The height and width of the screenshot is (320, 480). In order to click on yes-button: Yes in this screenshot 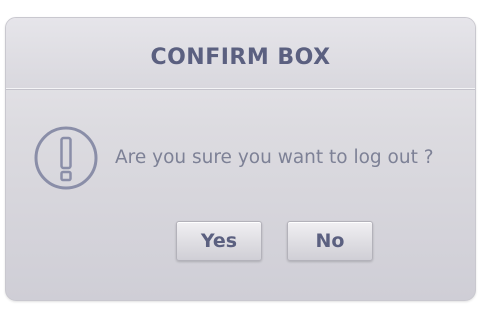, I will do `click(219, 241)`.